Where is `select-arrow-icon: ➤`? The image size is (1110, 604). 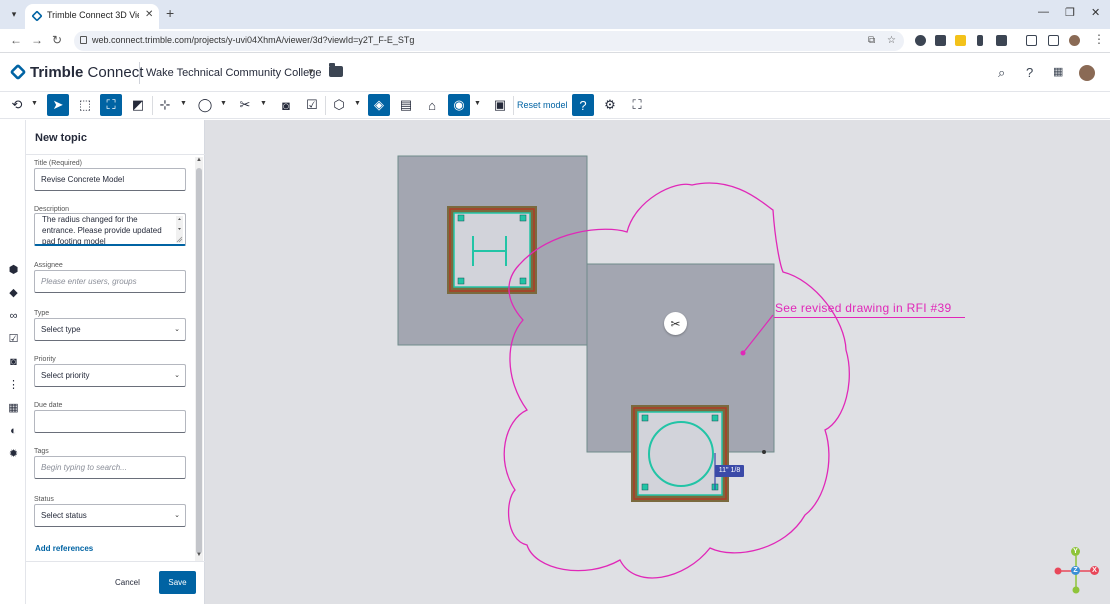
select-arrow-icon: ➤ is located at coordinates (58, 105).